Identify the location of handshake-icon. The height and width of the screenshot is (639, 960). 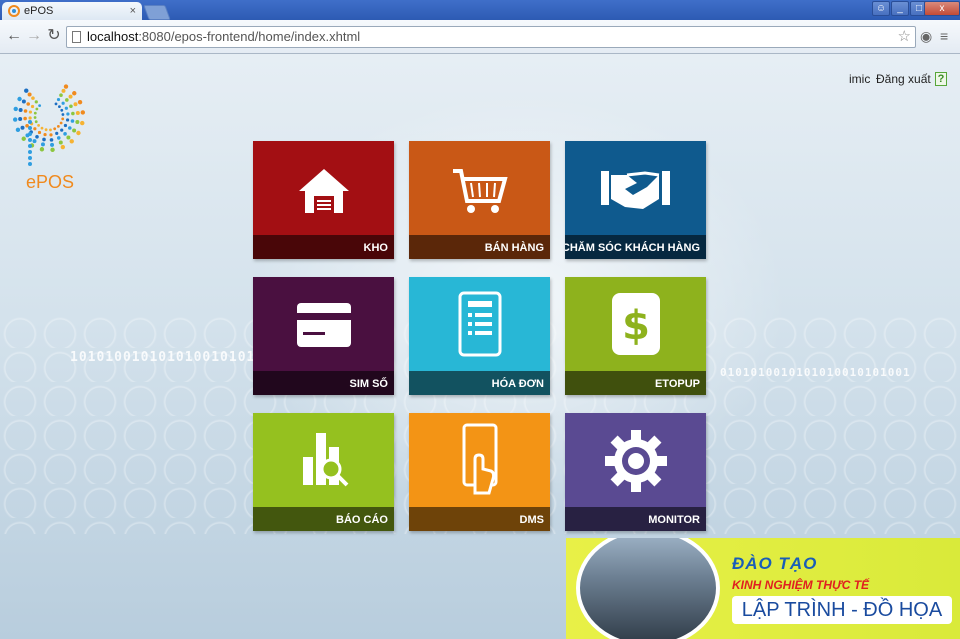
(635, 190).